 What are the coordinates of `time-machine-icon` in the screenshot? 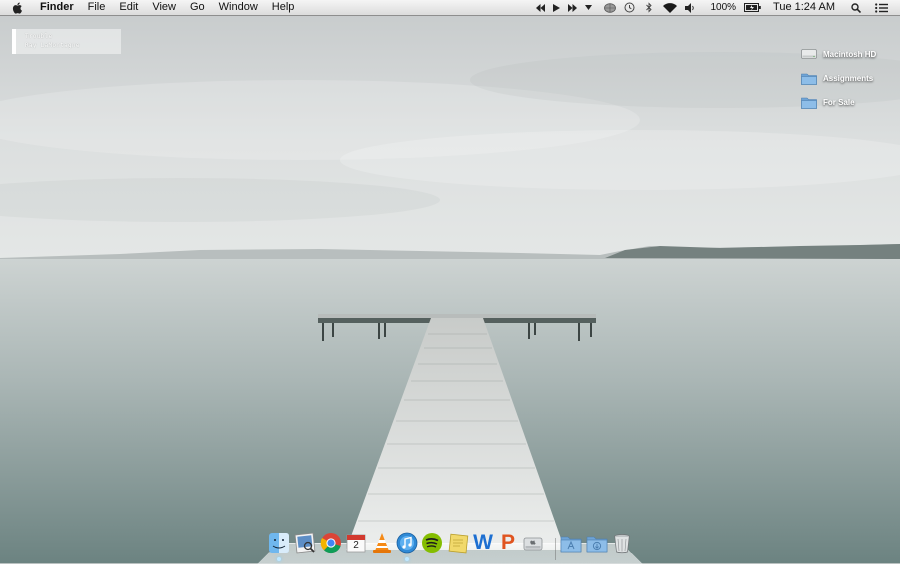 It's located at (629, 7).